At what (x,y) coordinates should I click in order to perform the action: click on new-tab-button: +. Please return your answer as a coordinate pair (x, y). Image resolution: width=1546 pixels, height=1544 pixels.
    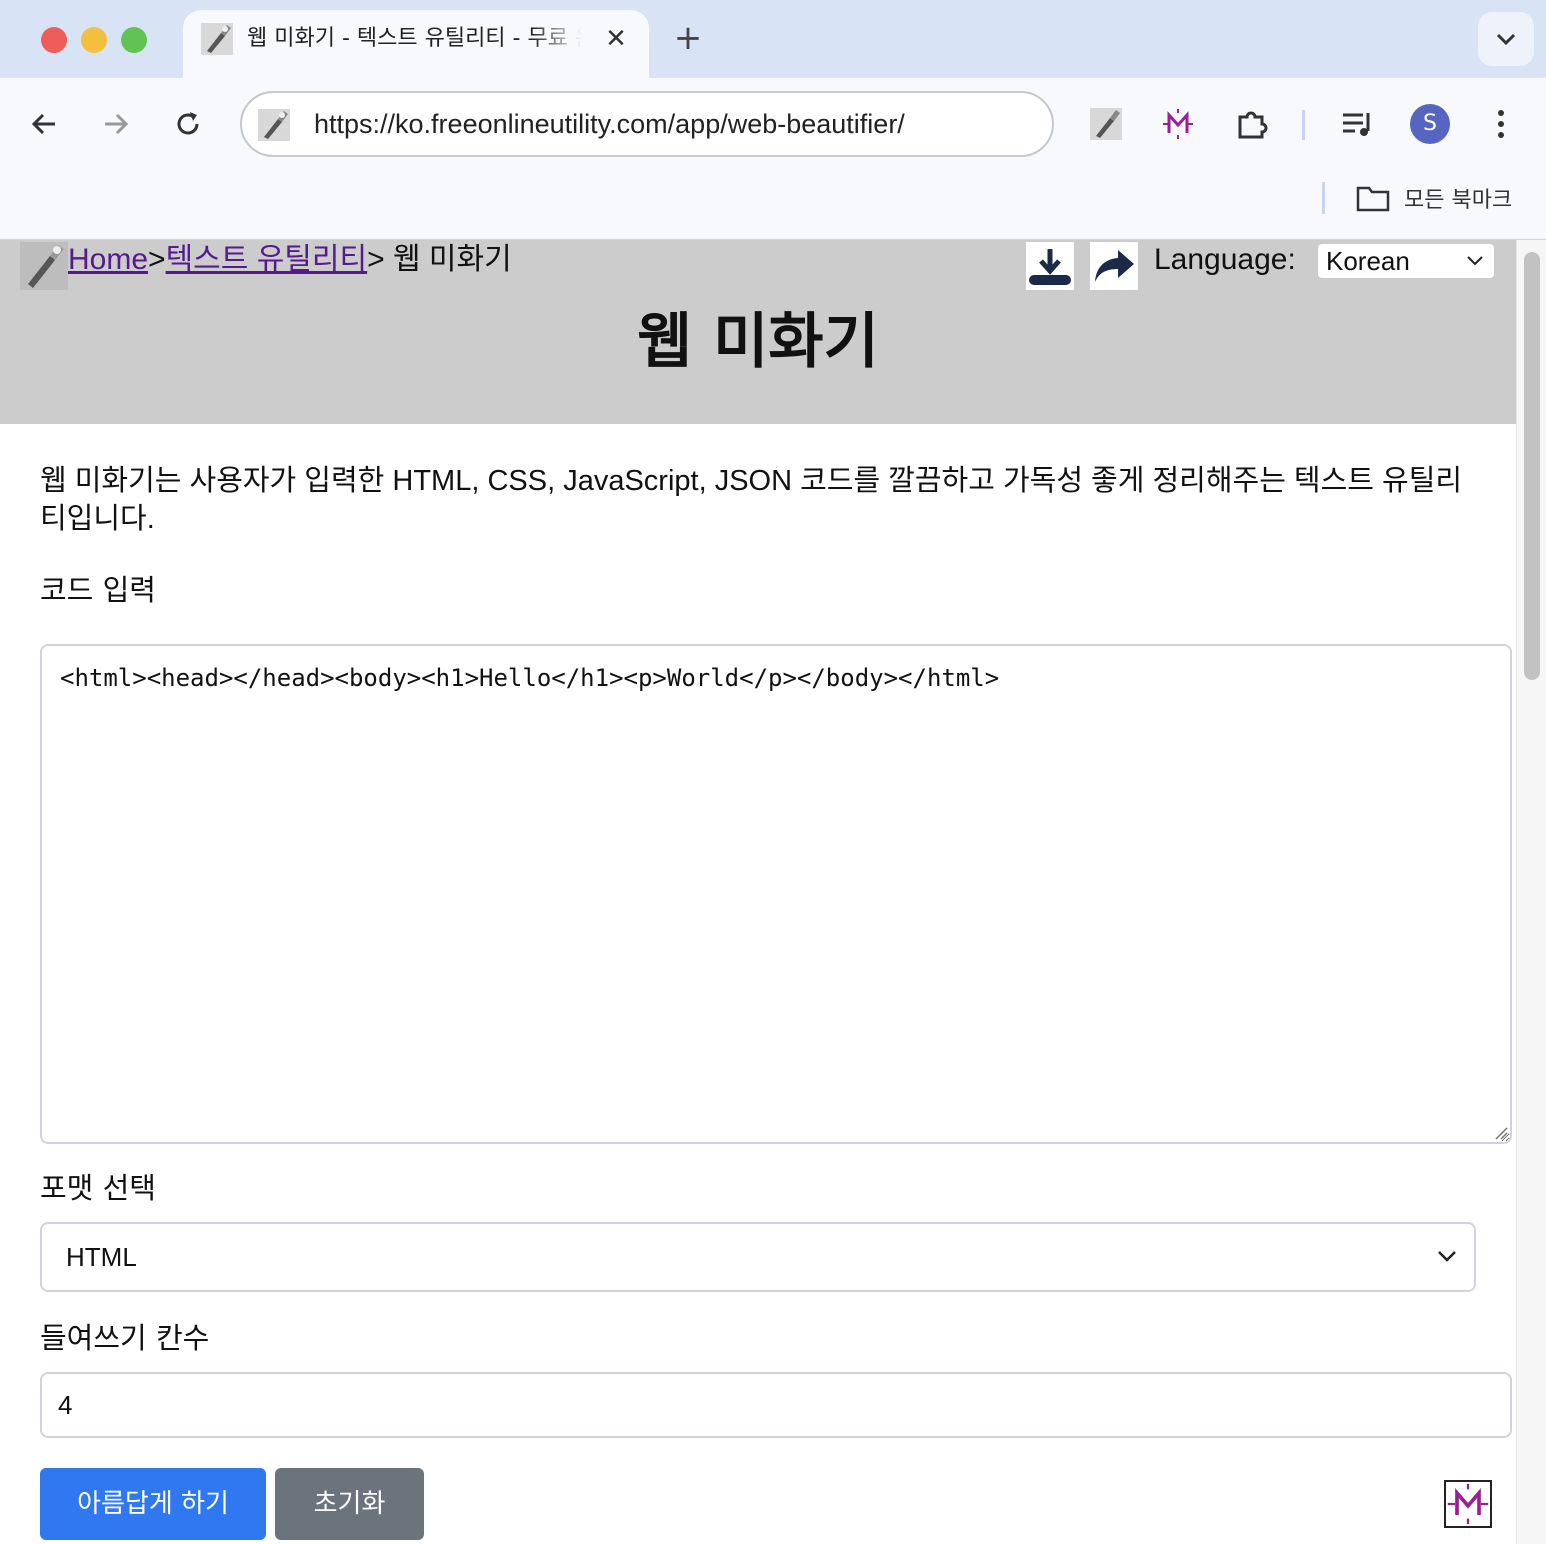
    Looking at the image, I should click on (688, 38).